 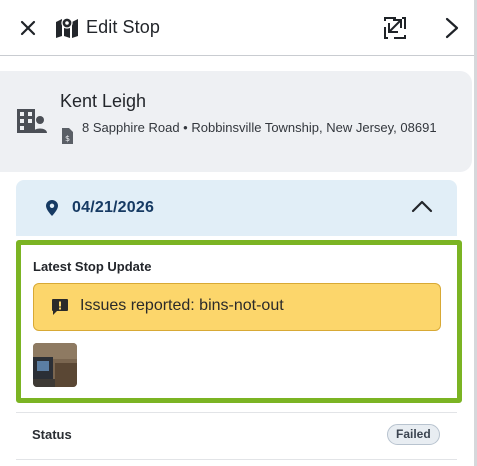 I want to click on app-header: Edit Stop, so click(x=238, y=28).